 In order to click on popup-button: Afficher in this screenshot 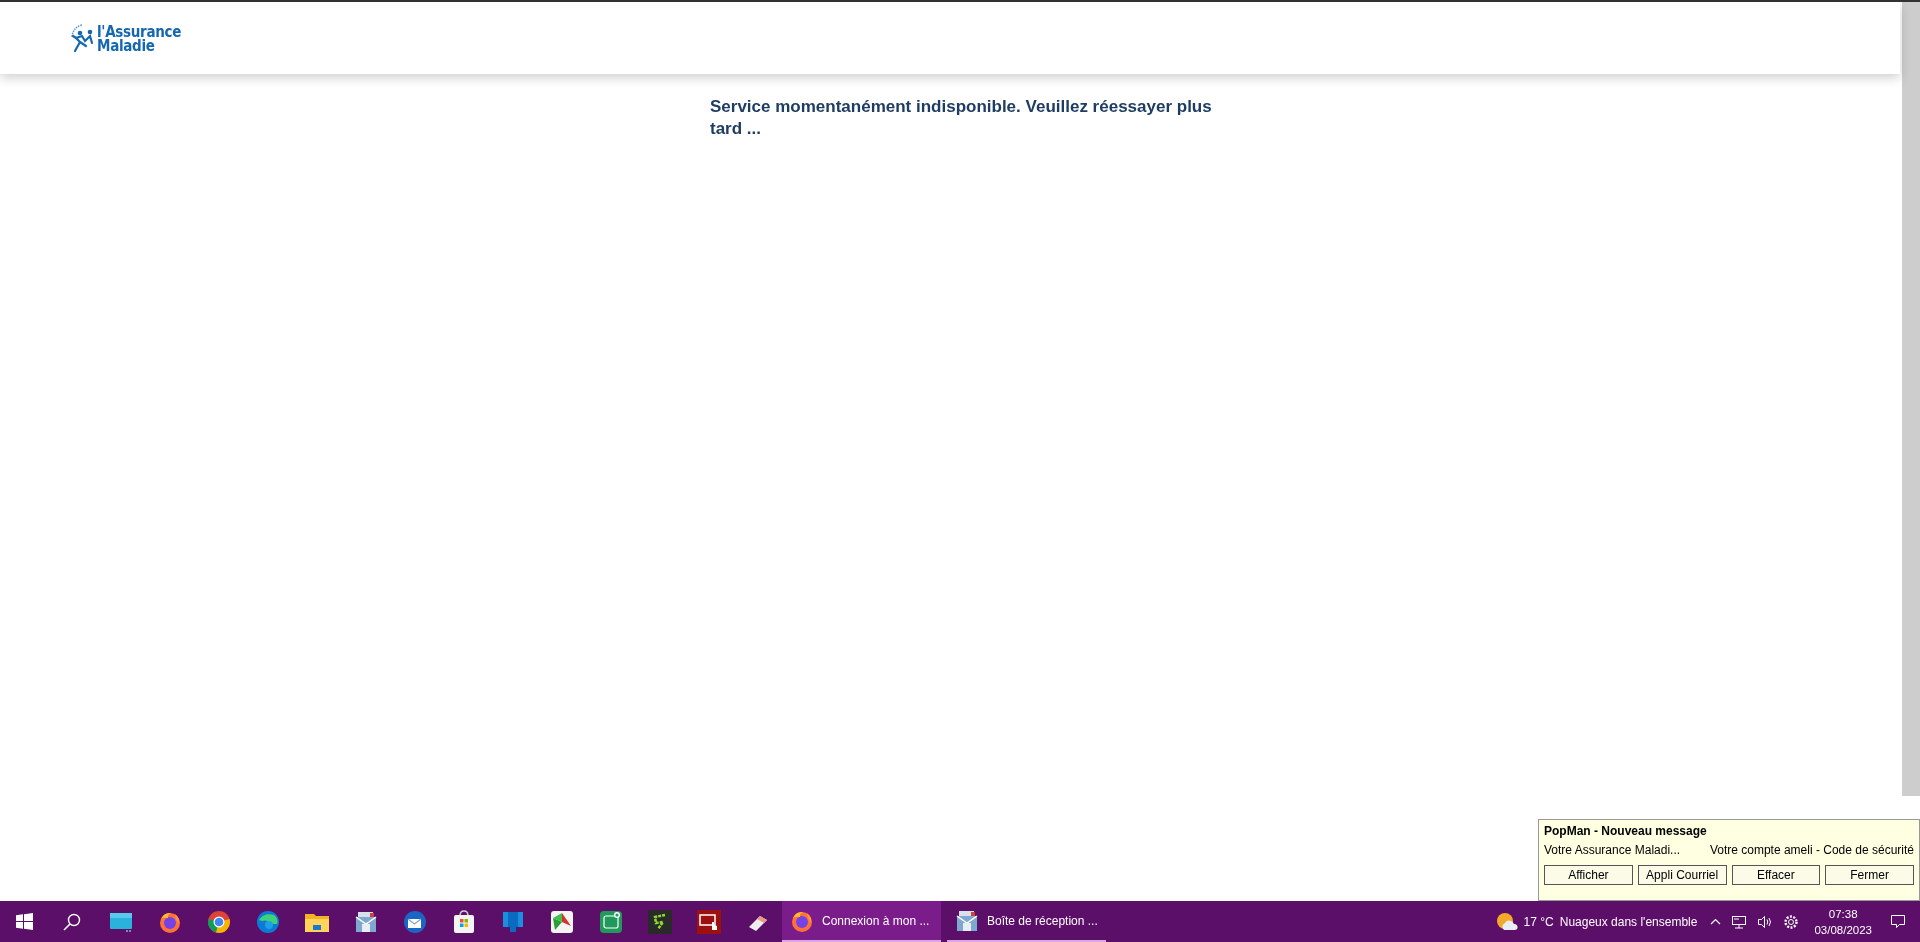, I will do `click(1588, 875)`.